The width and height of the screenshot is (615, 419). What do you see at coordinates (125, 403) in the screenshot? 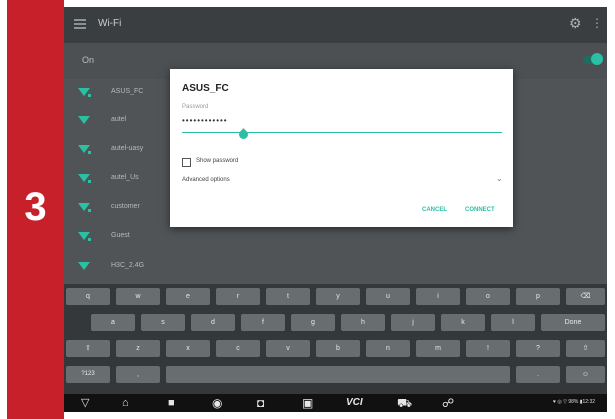
I see `home-icon: ⌂` at bounding box center [125, 403].